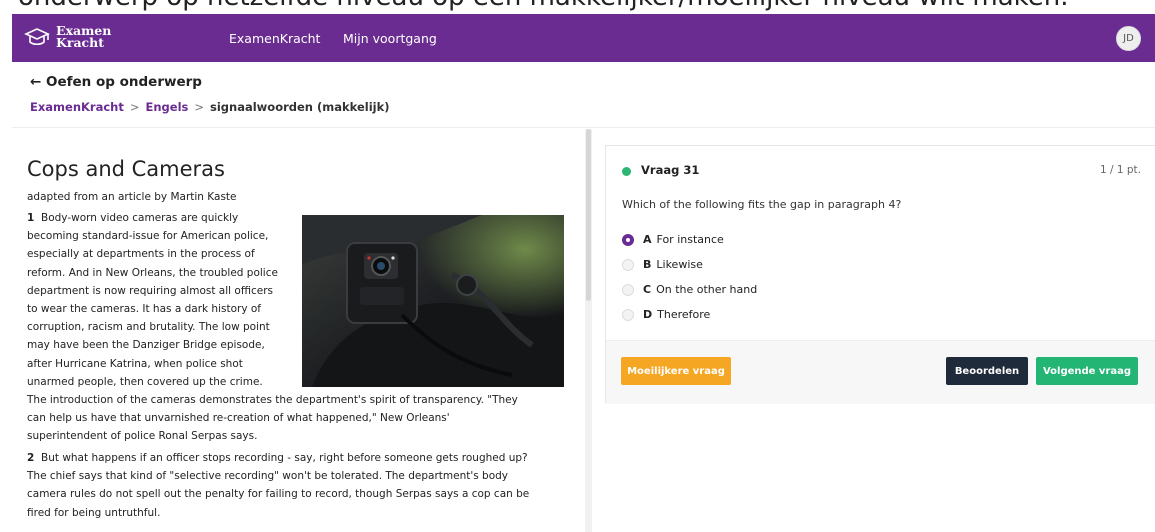 This screenshot has width=1155, height=532. What do you see at coordinates (31, 218) in the screenshot?
I see `paragraph-number: 1` at bounding box center [31, 218].